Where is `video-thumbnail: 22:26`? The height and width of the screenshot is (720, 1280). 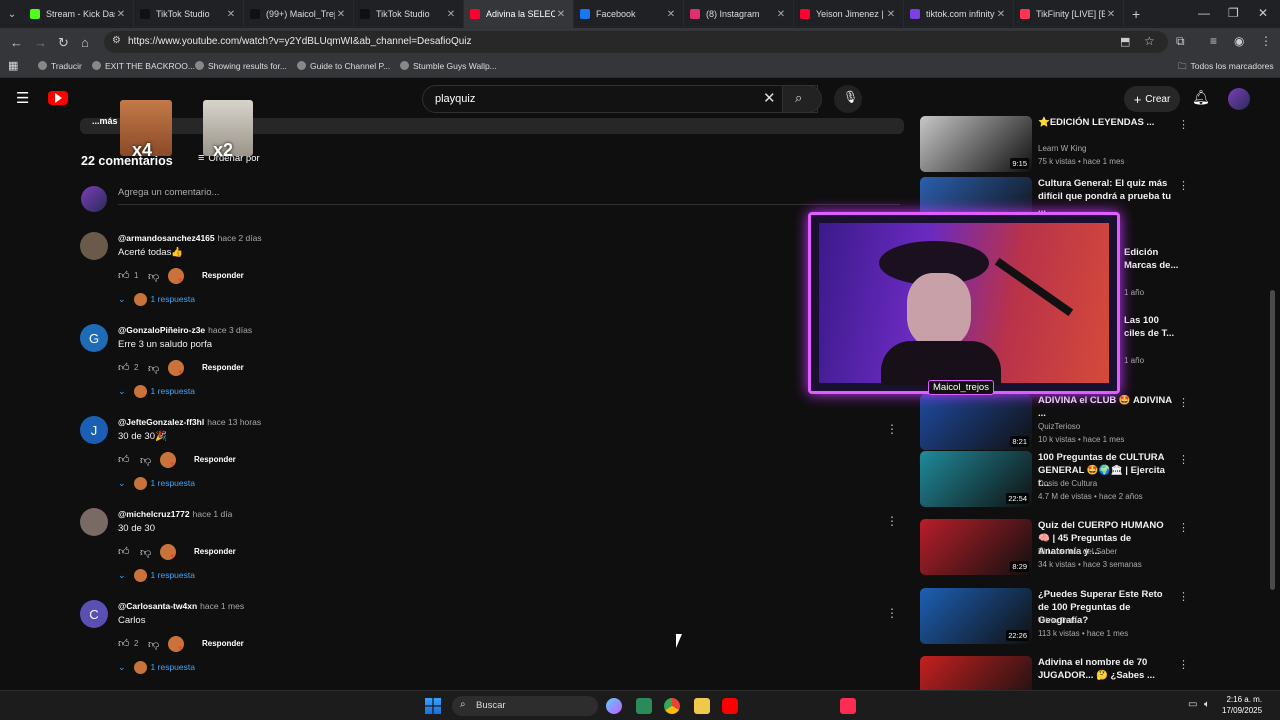
video-thumbnail: 22:26 is located at coordinates (976, 616).